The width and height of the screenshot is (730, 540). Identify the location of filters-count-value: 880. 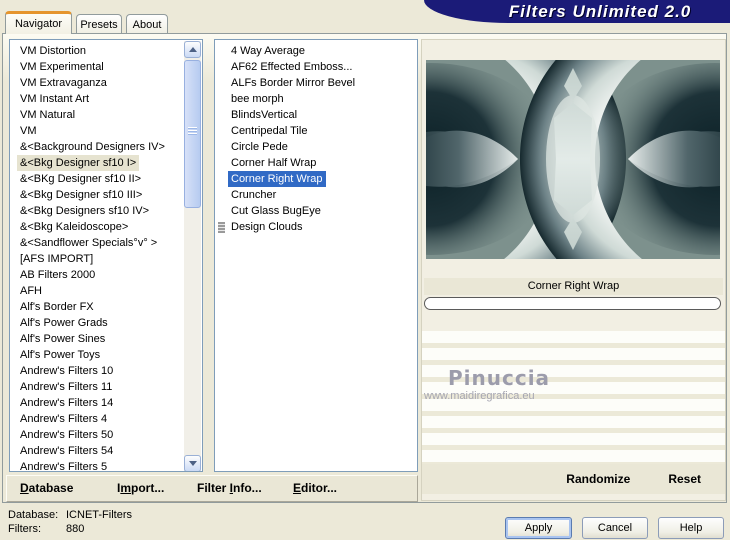
(75, 529).